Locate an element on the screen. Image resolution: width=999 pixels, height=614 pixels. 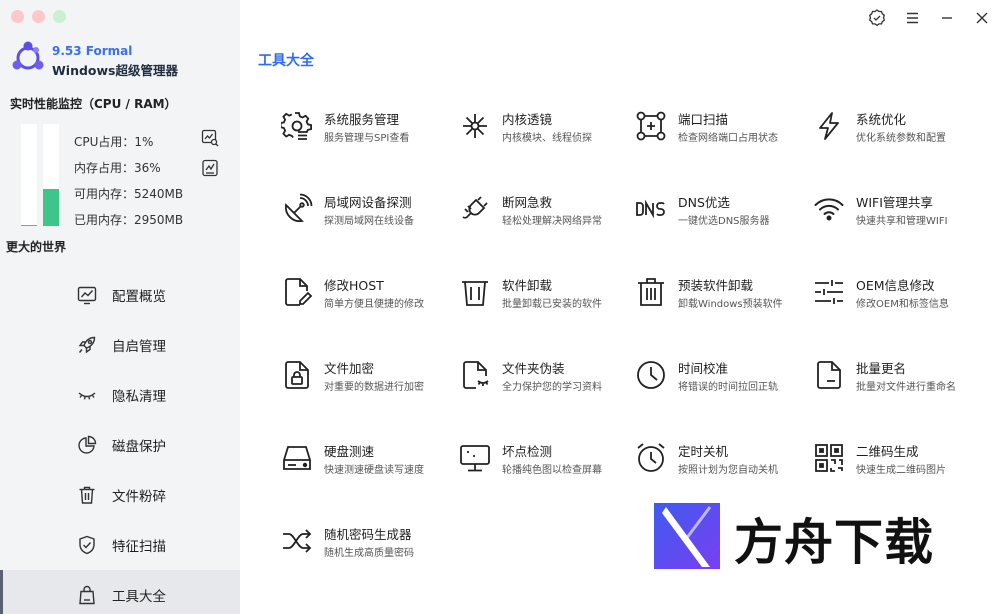
tool-lan-detect: 局域网设备探测 探测局域网在线设备 is located at coordinates (366, 215).